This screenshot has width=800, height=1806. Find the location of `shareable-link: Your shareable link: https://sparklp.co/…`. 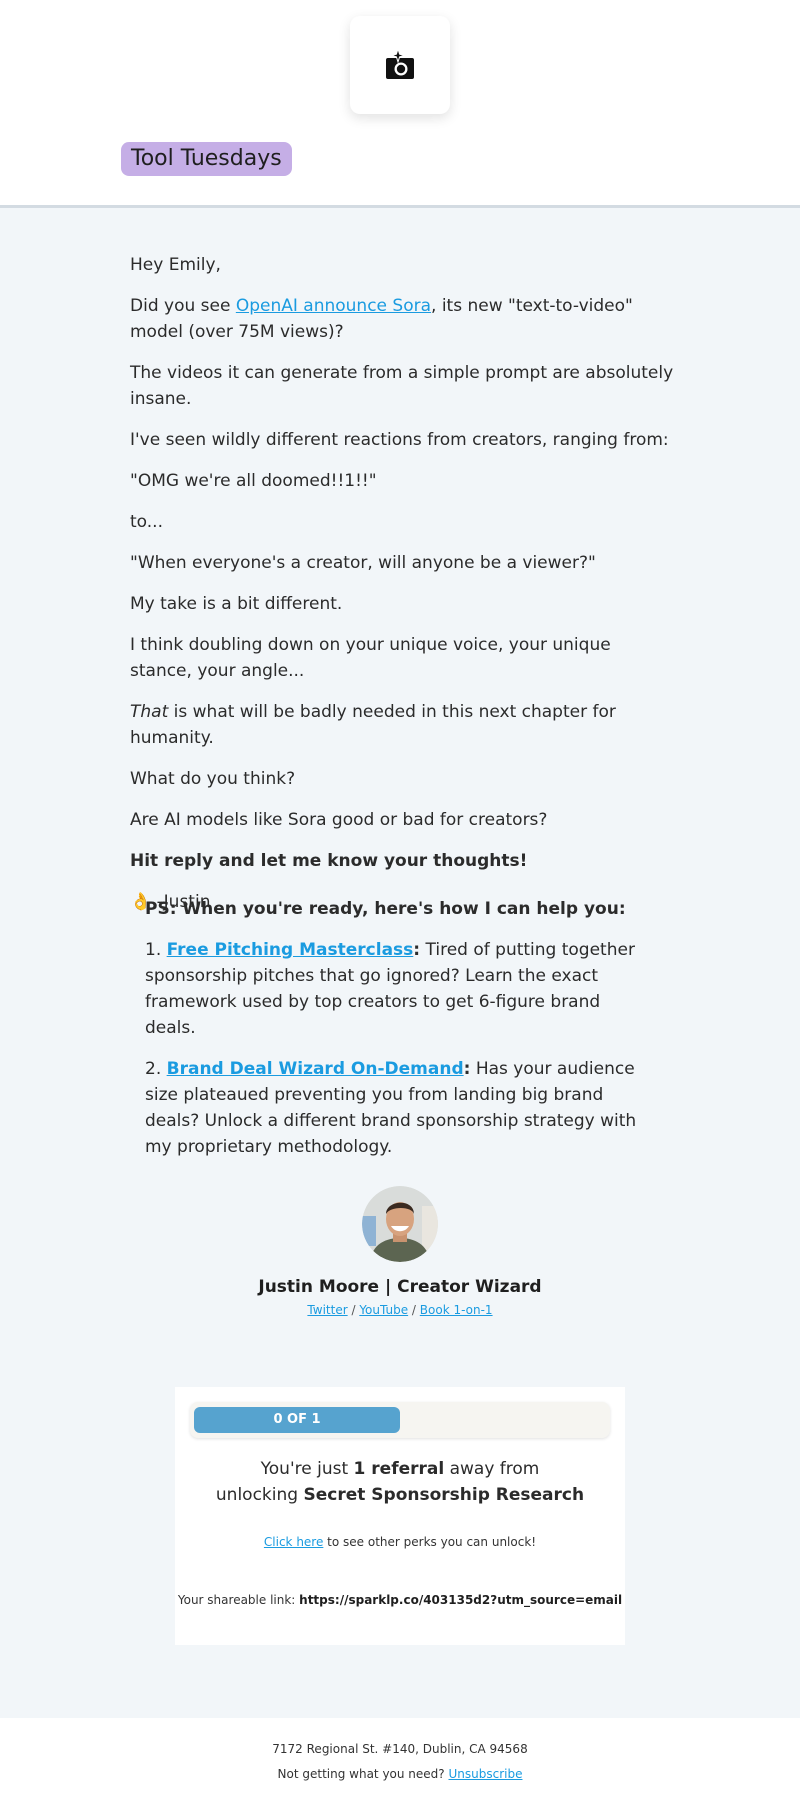

shareable-link: Your shareable link: https://sparklp.co/… is located at coordinates (400, 1600).